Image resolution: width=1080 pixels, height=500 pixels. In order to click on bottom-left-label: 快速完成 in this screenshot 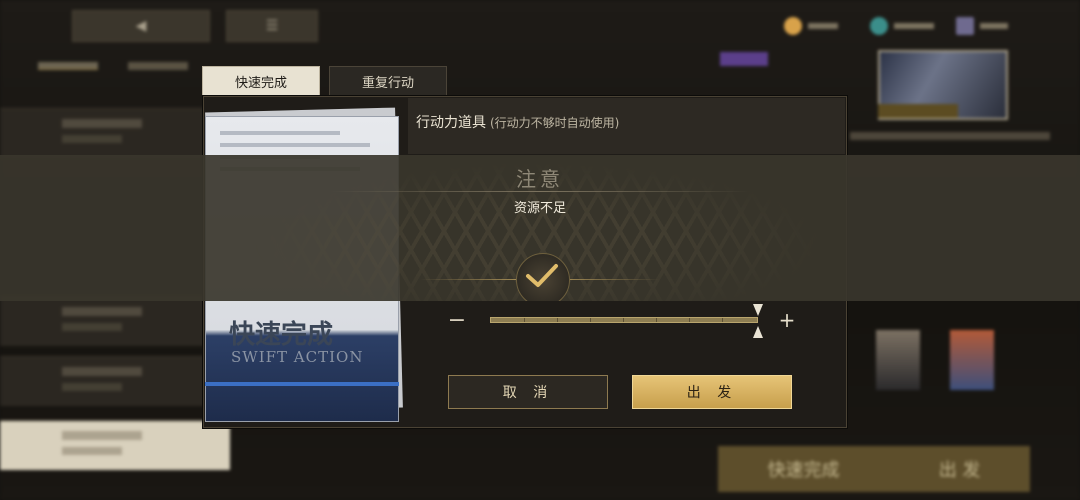, I will do `click(803, 470)`.